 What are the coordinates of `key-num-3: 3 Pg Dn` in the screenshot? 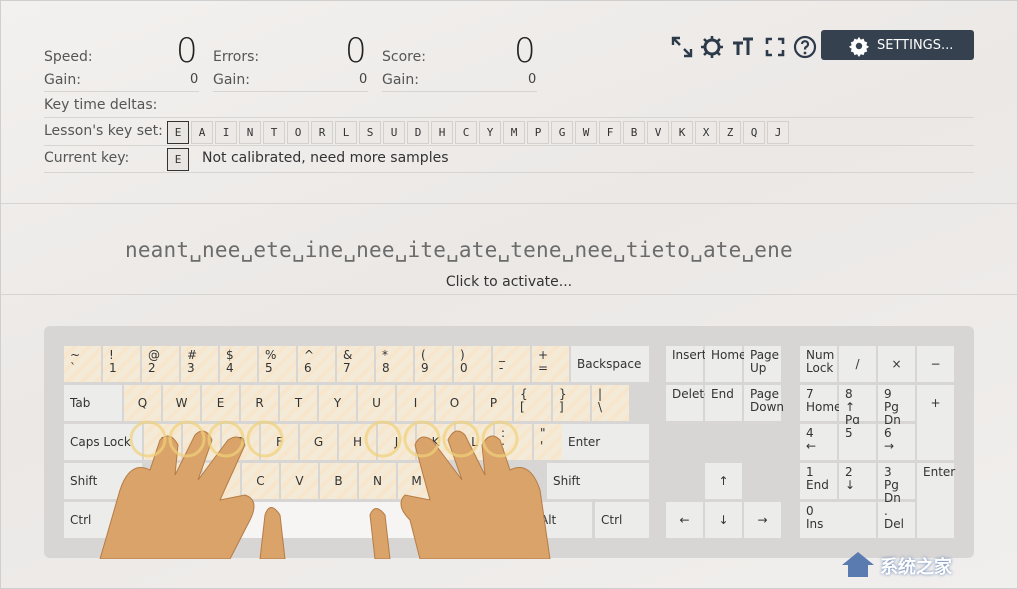 It's located at (896, 484).